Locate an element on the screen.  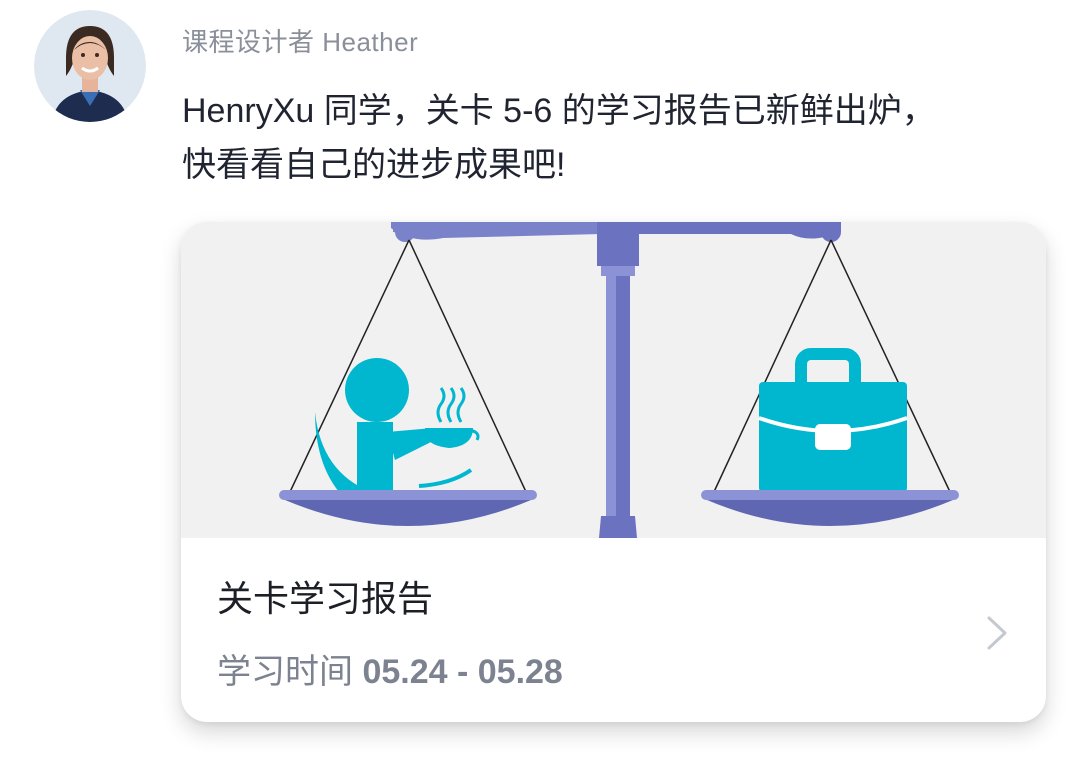
message-line-1: HenryXu 同学，关卡 5-6 的学习报告已新鲜出炉， is located at coordinates (559, 111).